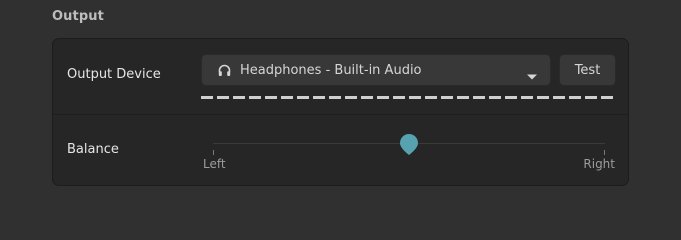 This screenshot has width=681, height=240. What do you see at coordinates (213, 152) in the screenshot?
I see `left-tick` at bounding box center [213, 152].